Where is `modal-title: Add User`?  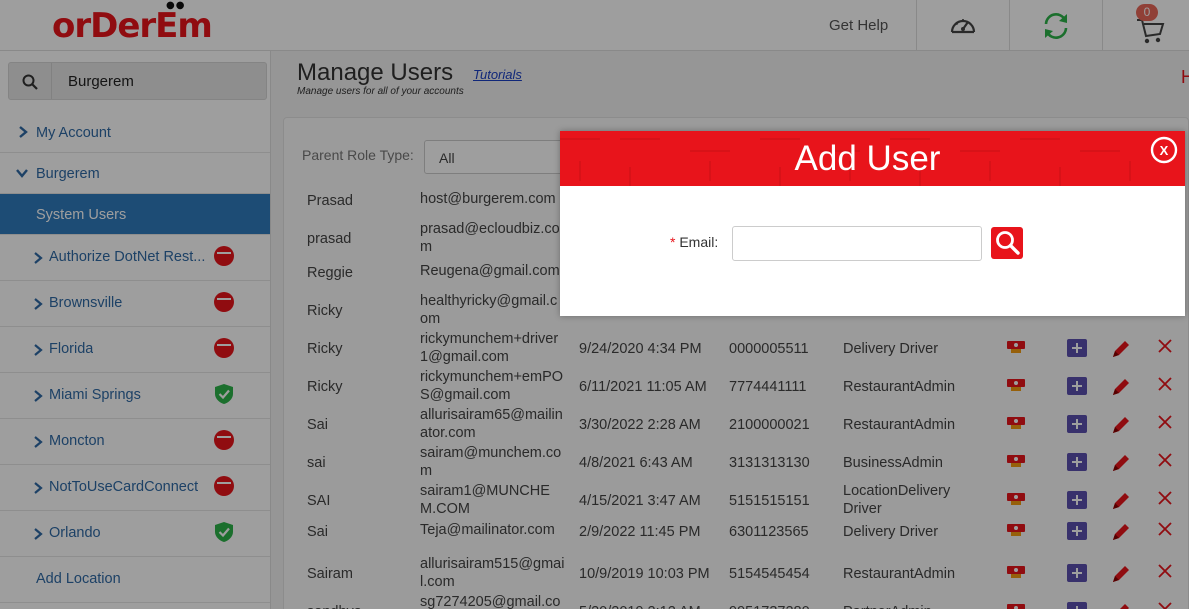 modal-title: Add User is located at coordinates (867, 158).